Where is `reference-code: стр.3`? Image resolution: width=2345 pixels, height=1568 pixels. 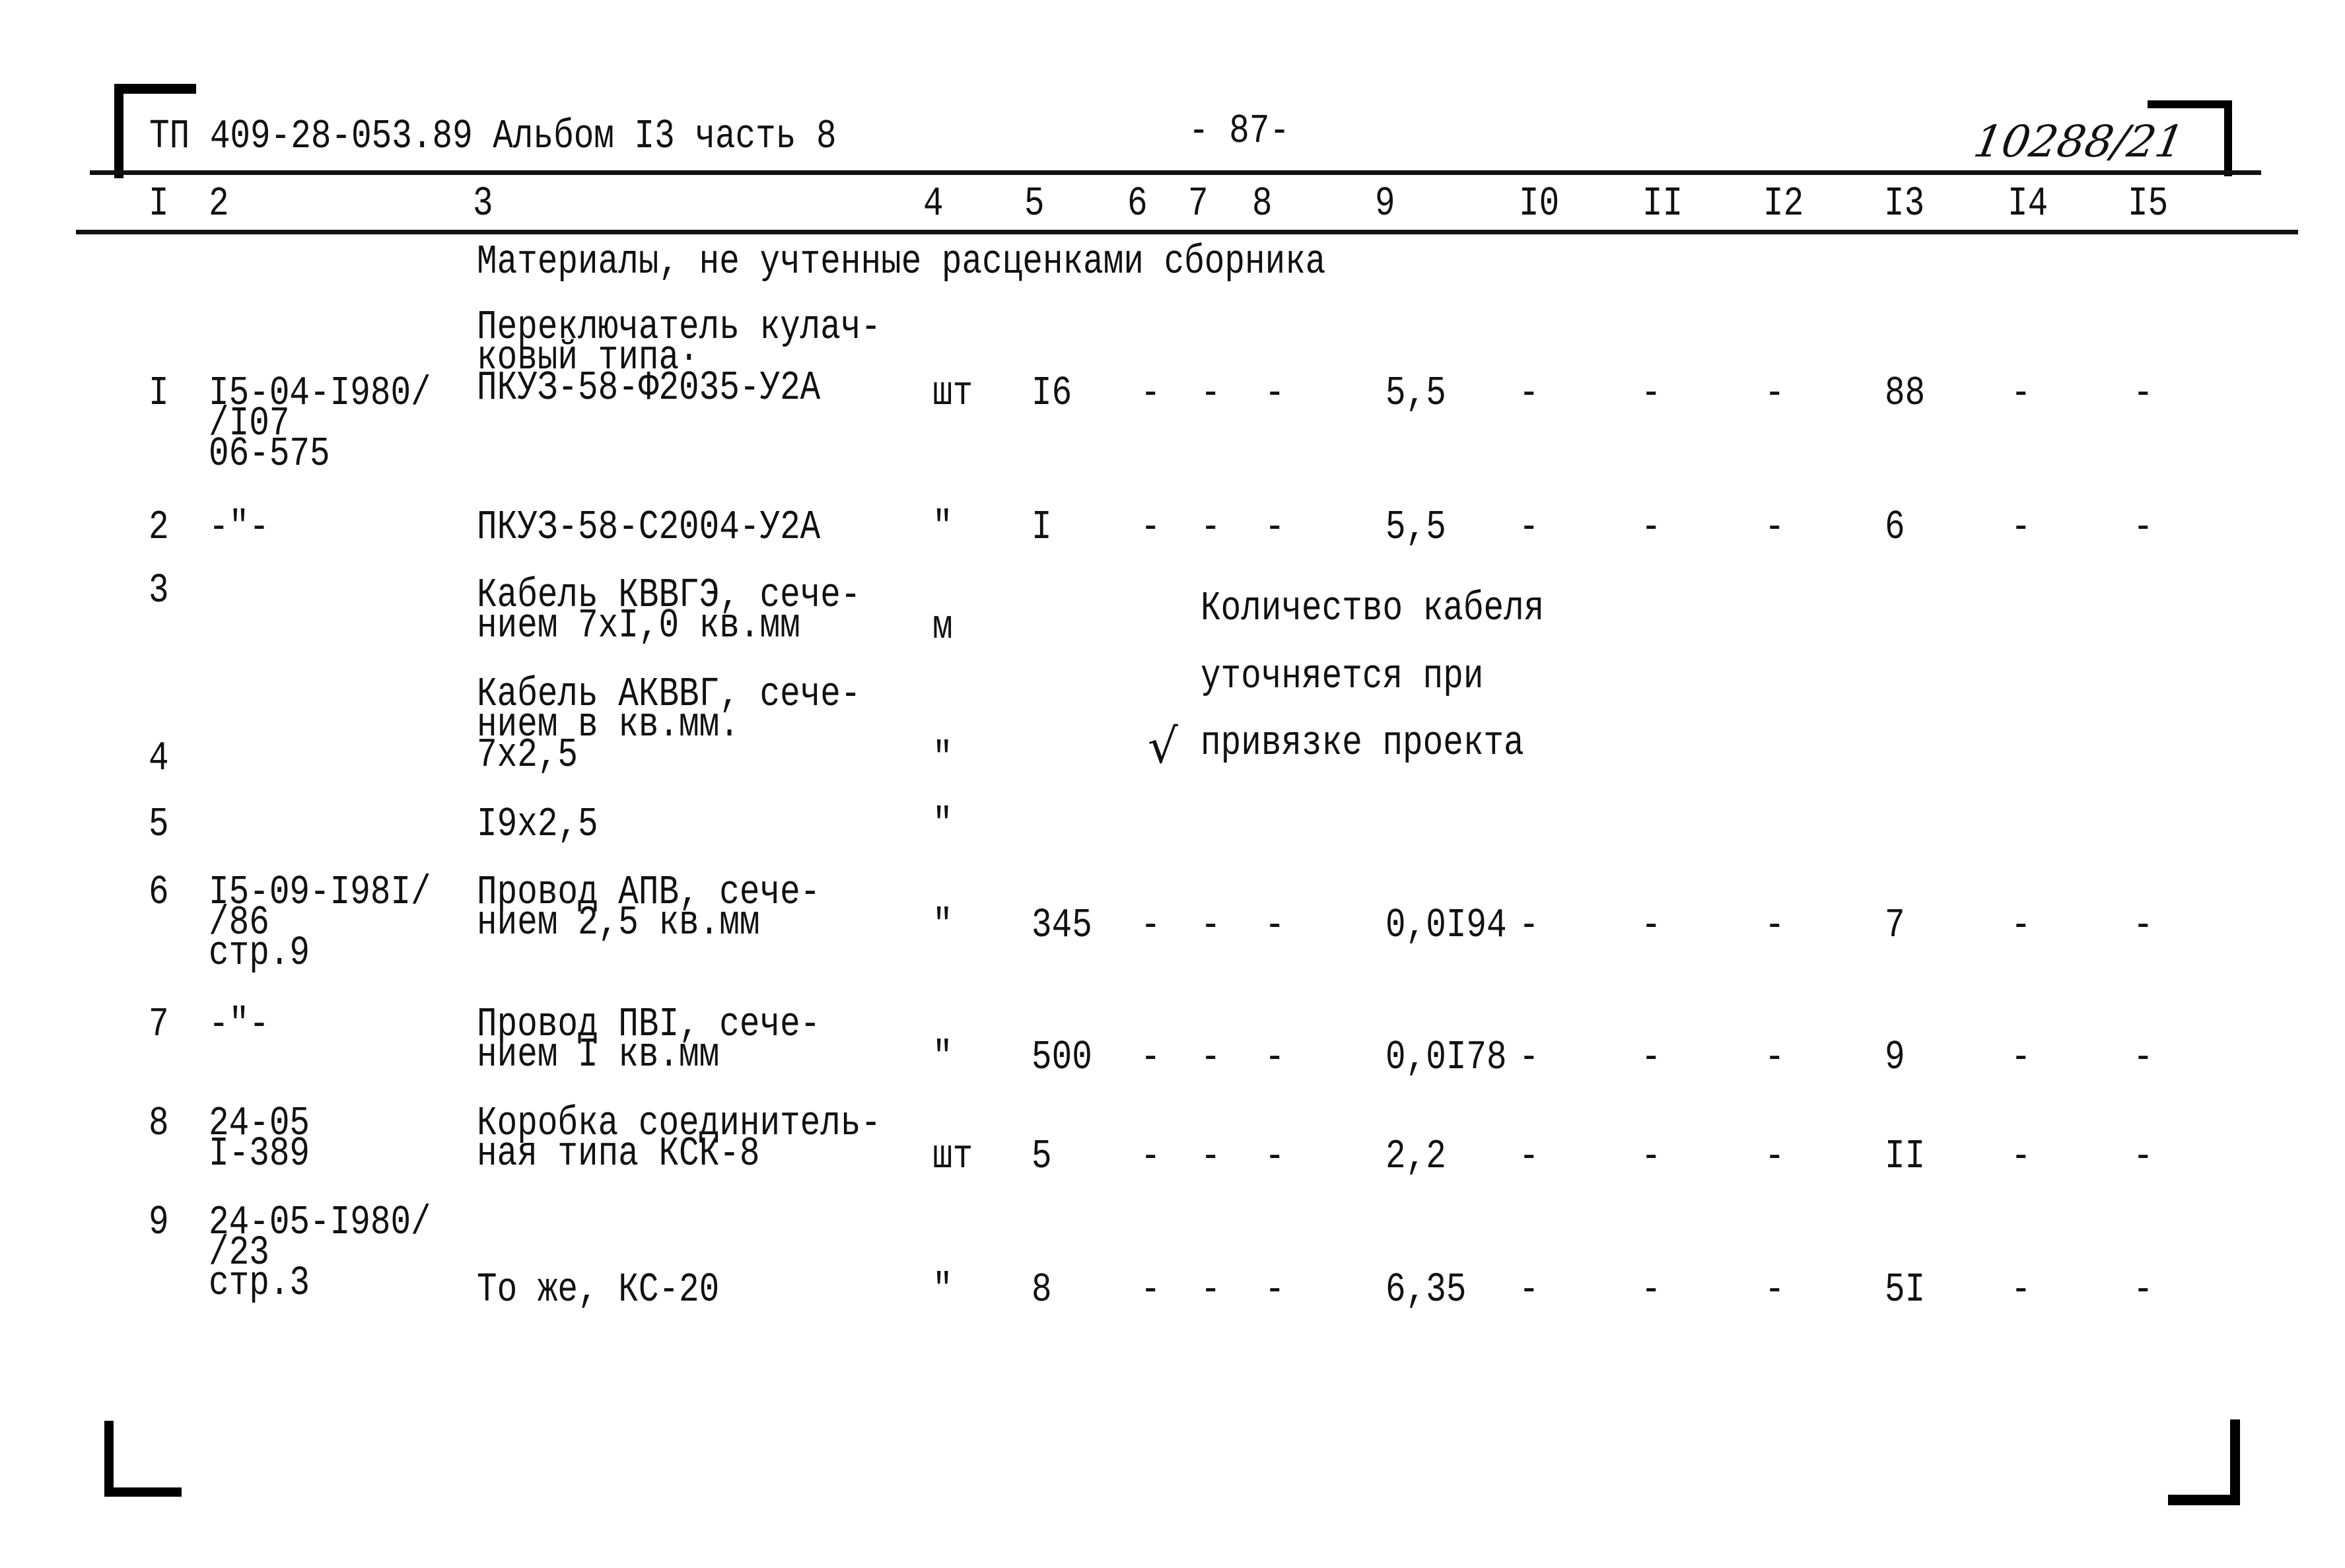
reference-code: стр.3 is located at coordinates (259, 1284).